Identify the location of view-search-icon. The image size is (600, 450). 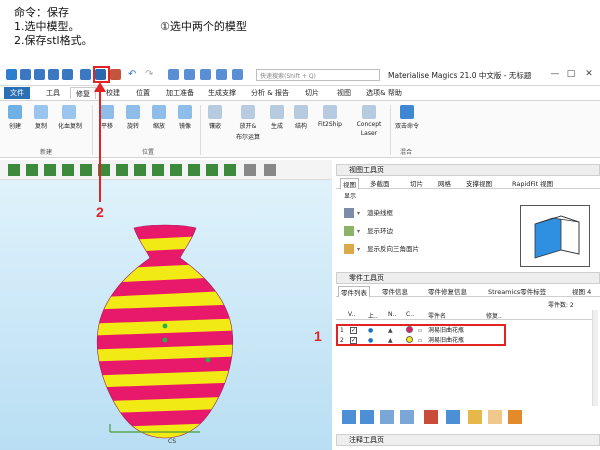
(237, 74).